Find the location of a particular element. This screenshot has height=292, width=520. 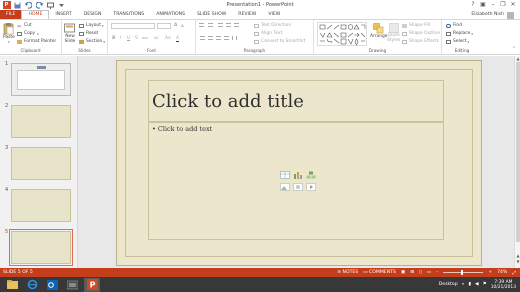

fit-slide-icon: ⤢ is located at coordinates (514, 273).